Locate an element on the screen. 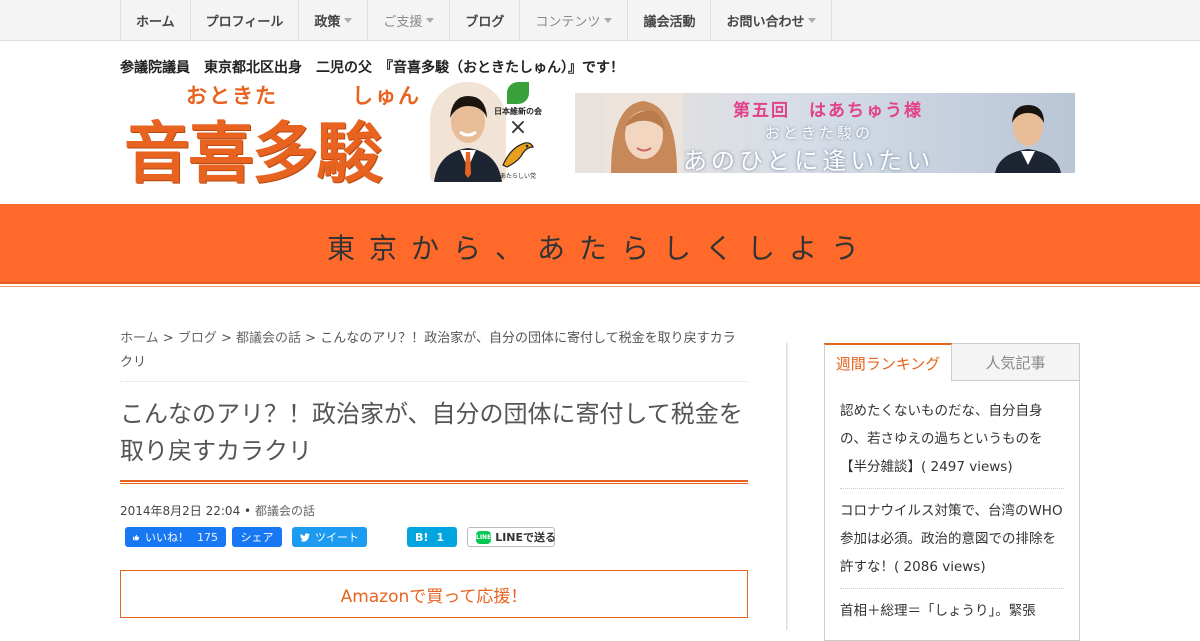  facebook-like-label: いいね！ is located at coordinates (167, 537).